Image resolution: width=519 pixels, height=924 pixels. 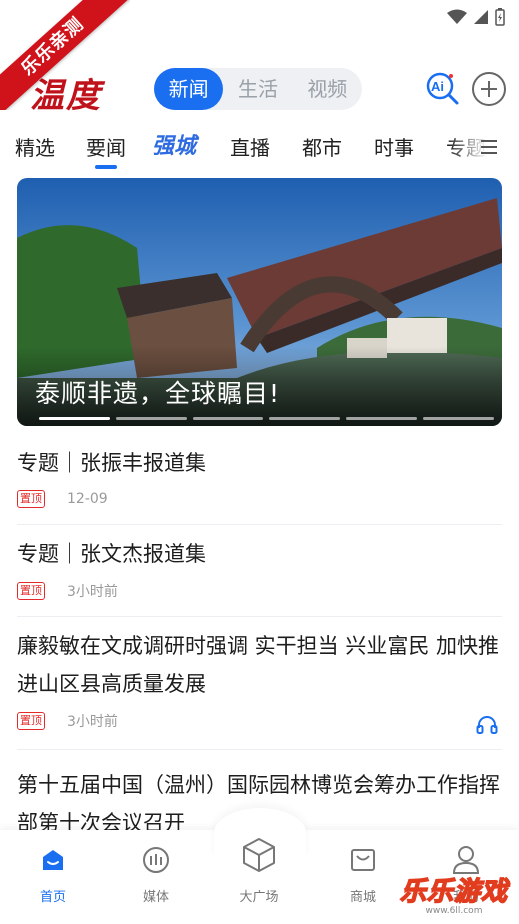 What do you see at coordinates (250, 146) in the screenshot?
I see `tab-live: 直播` at bounding box center [250, 146].